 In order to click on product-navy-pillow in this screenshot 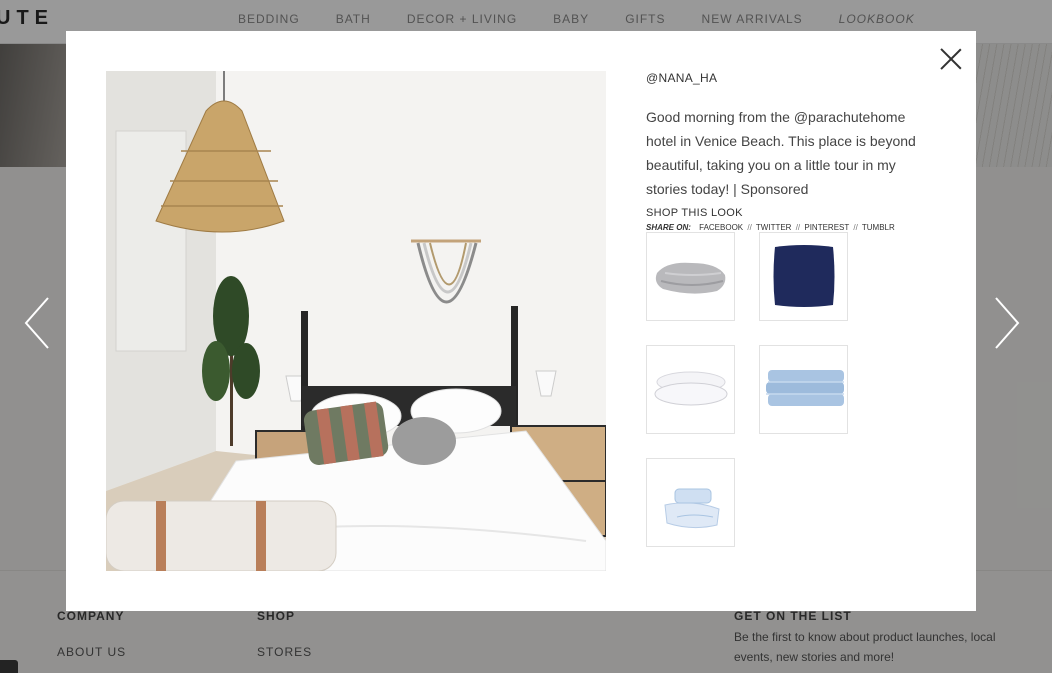, I will do `click(803, 276)`.